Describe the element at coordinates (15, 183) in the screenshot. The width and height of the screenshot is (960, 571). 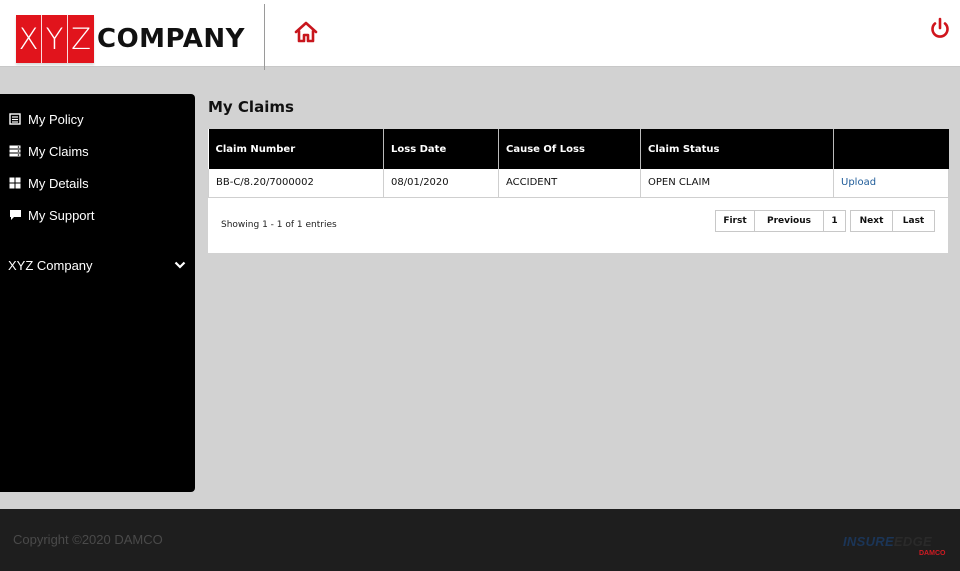
I see `details-icon` at that location.